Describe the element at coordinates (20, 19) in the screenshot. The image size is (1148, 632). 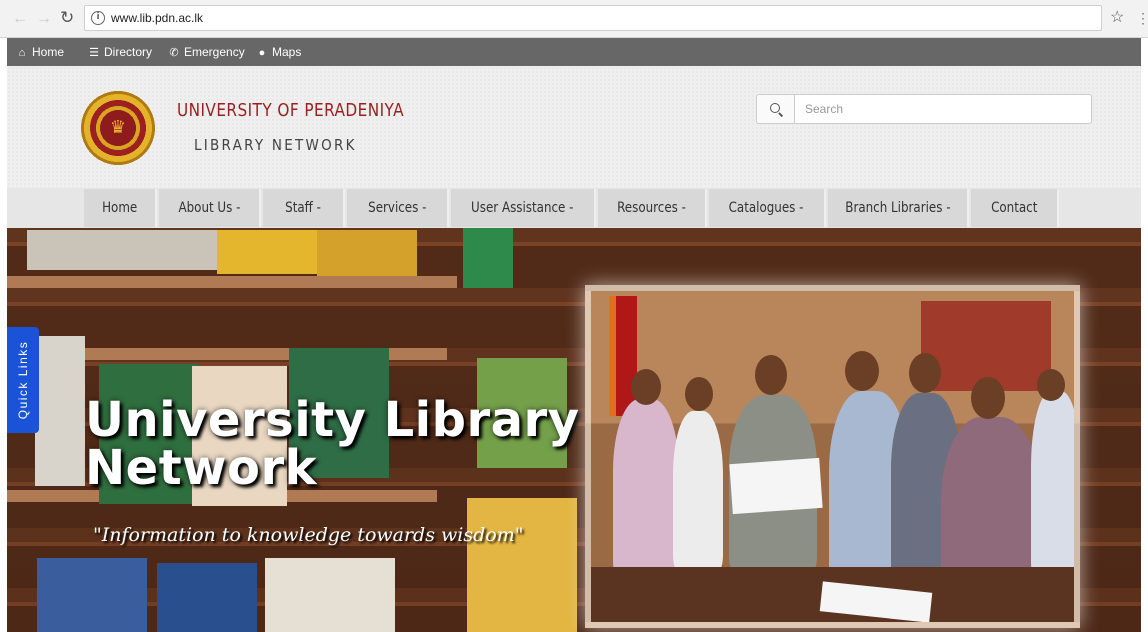
I see `back-arrow-icon: ←` at that location.